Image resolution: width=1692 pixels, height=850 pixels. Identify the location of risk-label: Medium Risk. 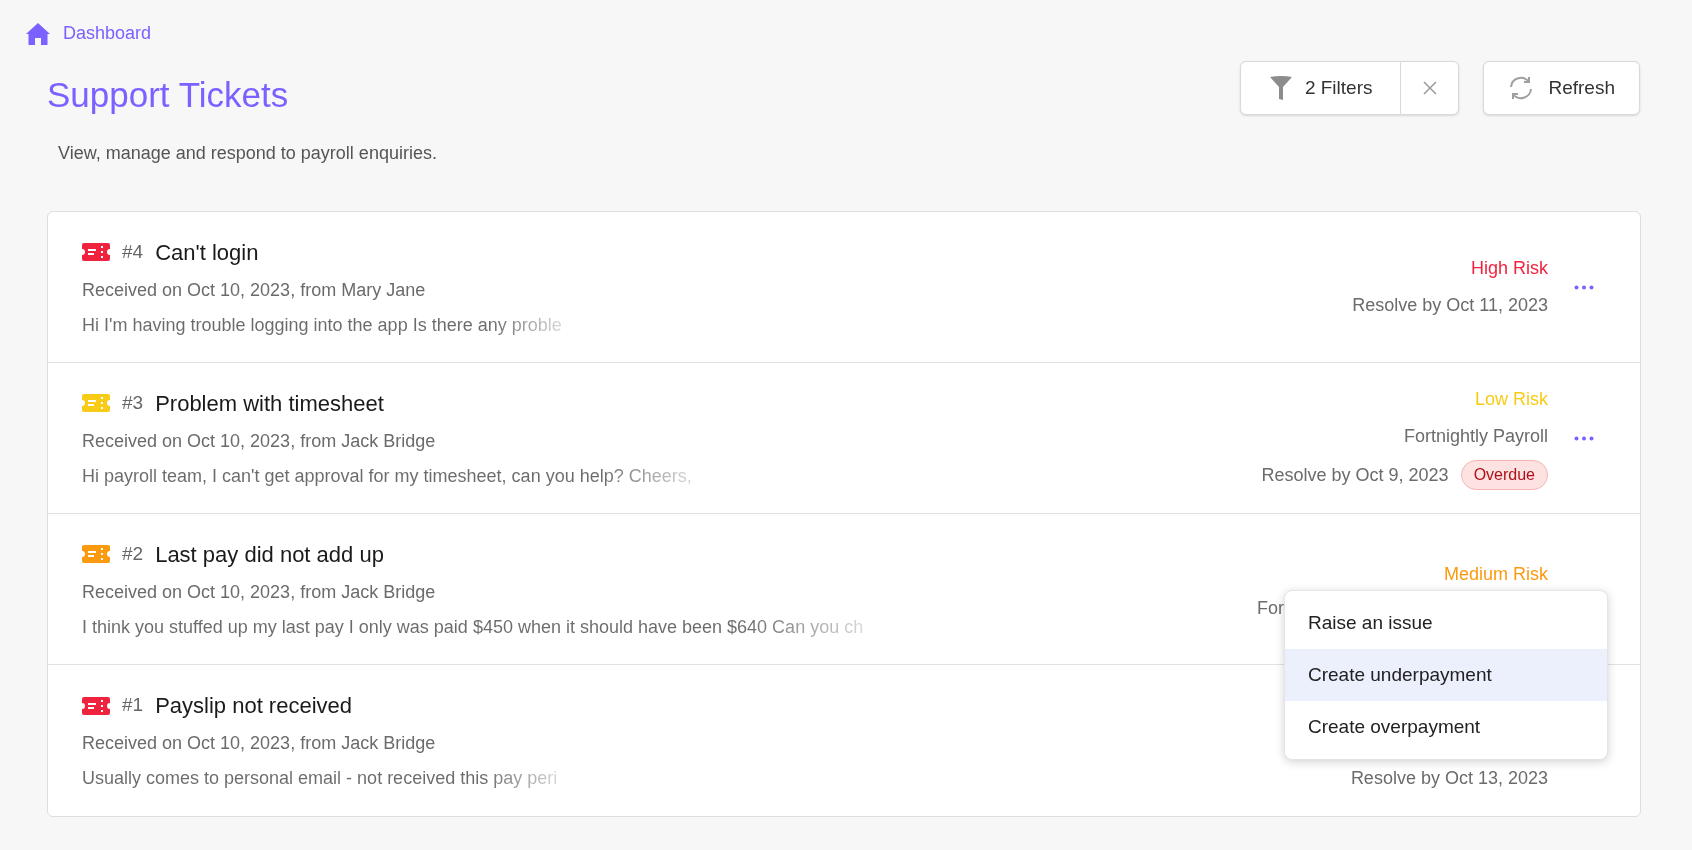
(1495, 574).